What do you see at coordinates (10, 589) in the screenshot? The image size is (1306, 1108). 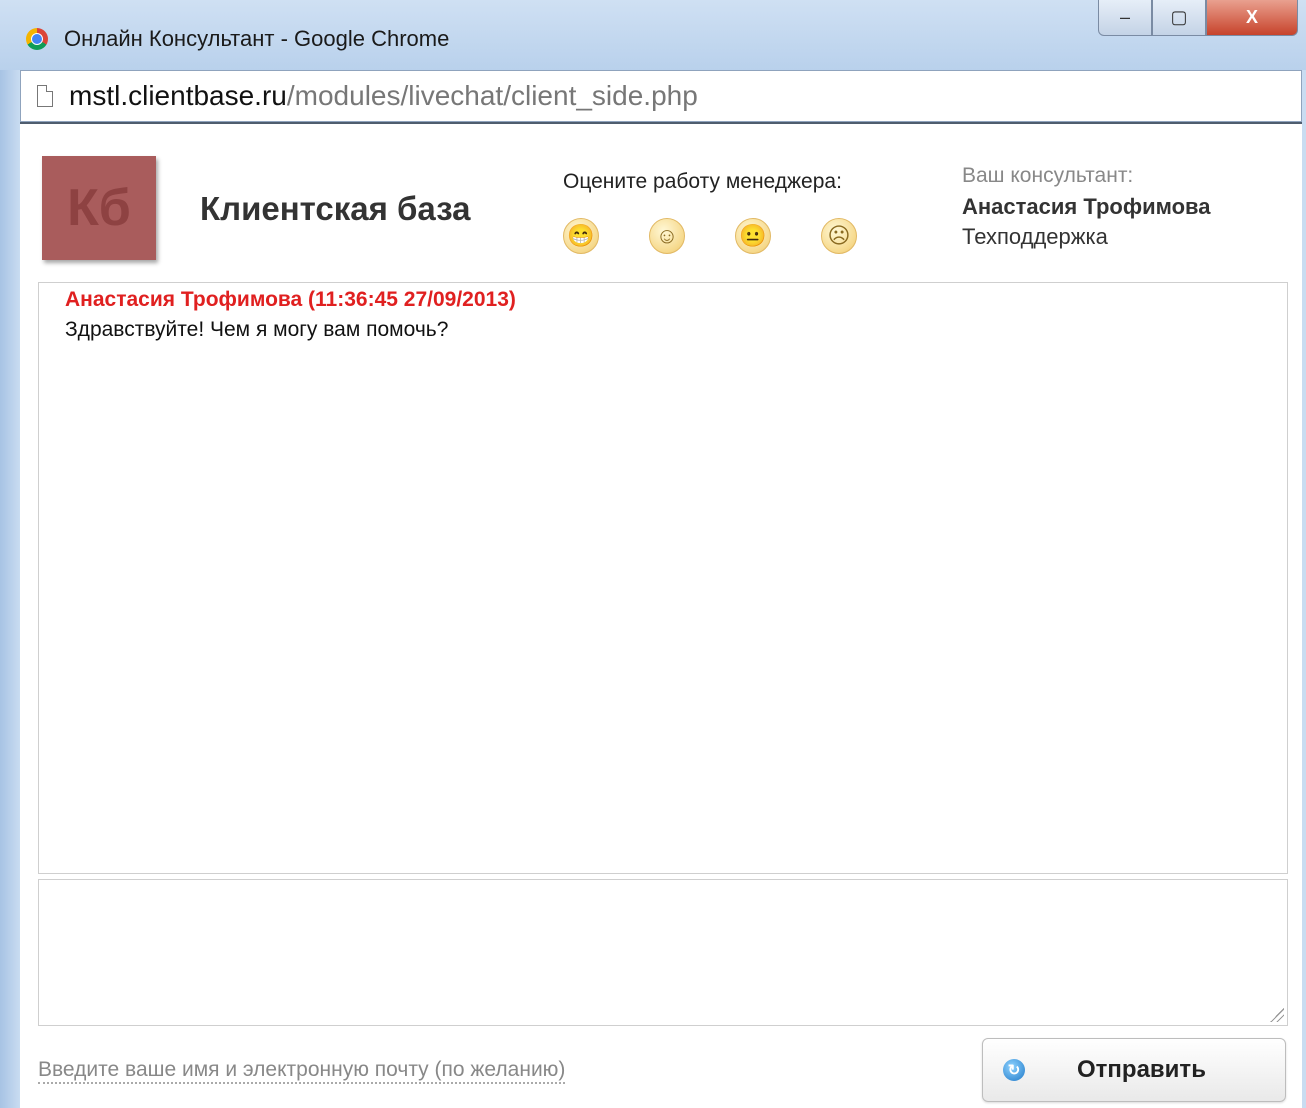 I see `window-left-border` at bounding box center [10, 589].